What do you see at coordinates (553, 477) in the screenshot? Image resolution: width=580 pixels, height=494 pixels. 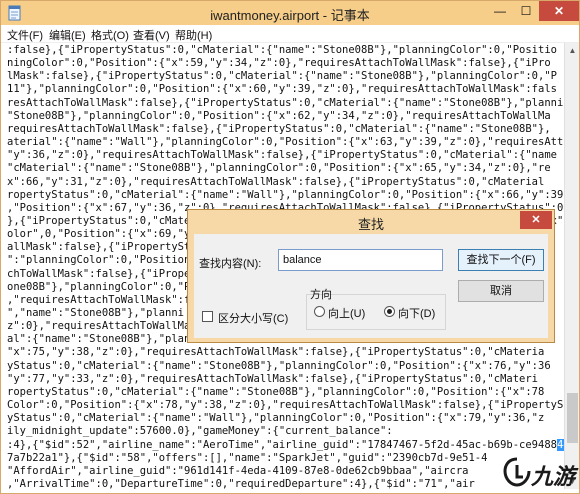 I see `watermark-text: 九游` at bounding box center [553, 477].